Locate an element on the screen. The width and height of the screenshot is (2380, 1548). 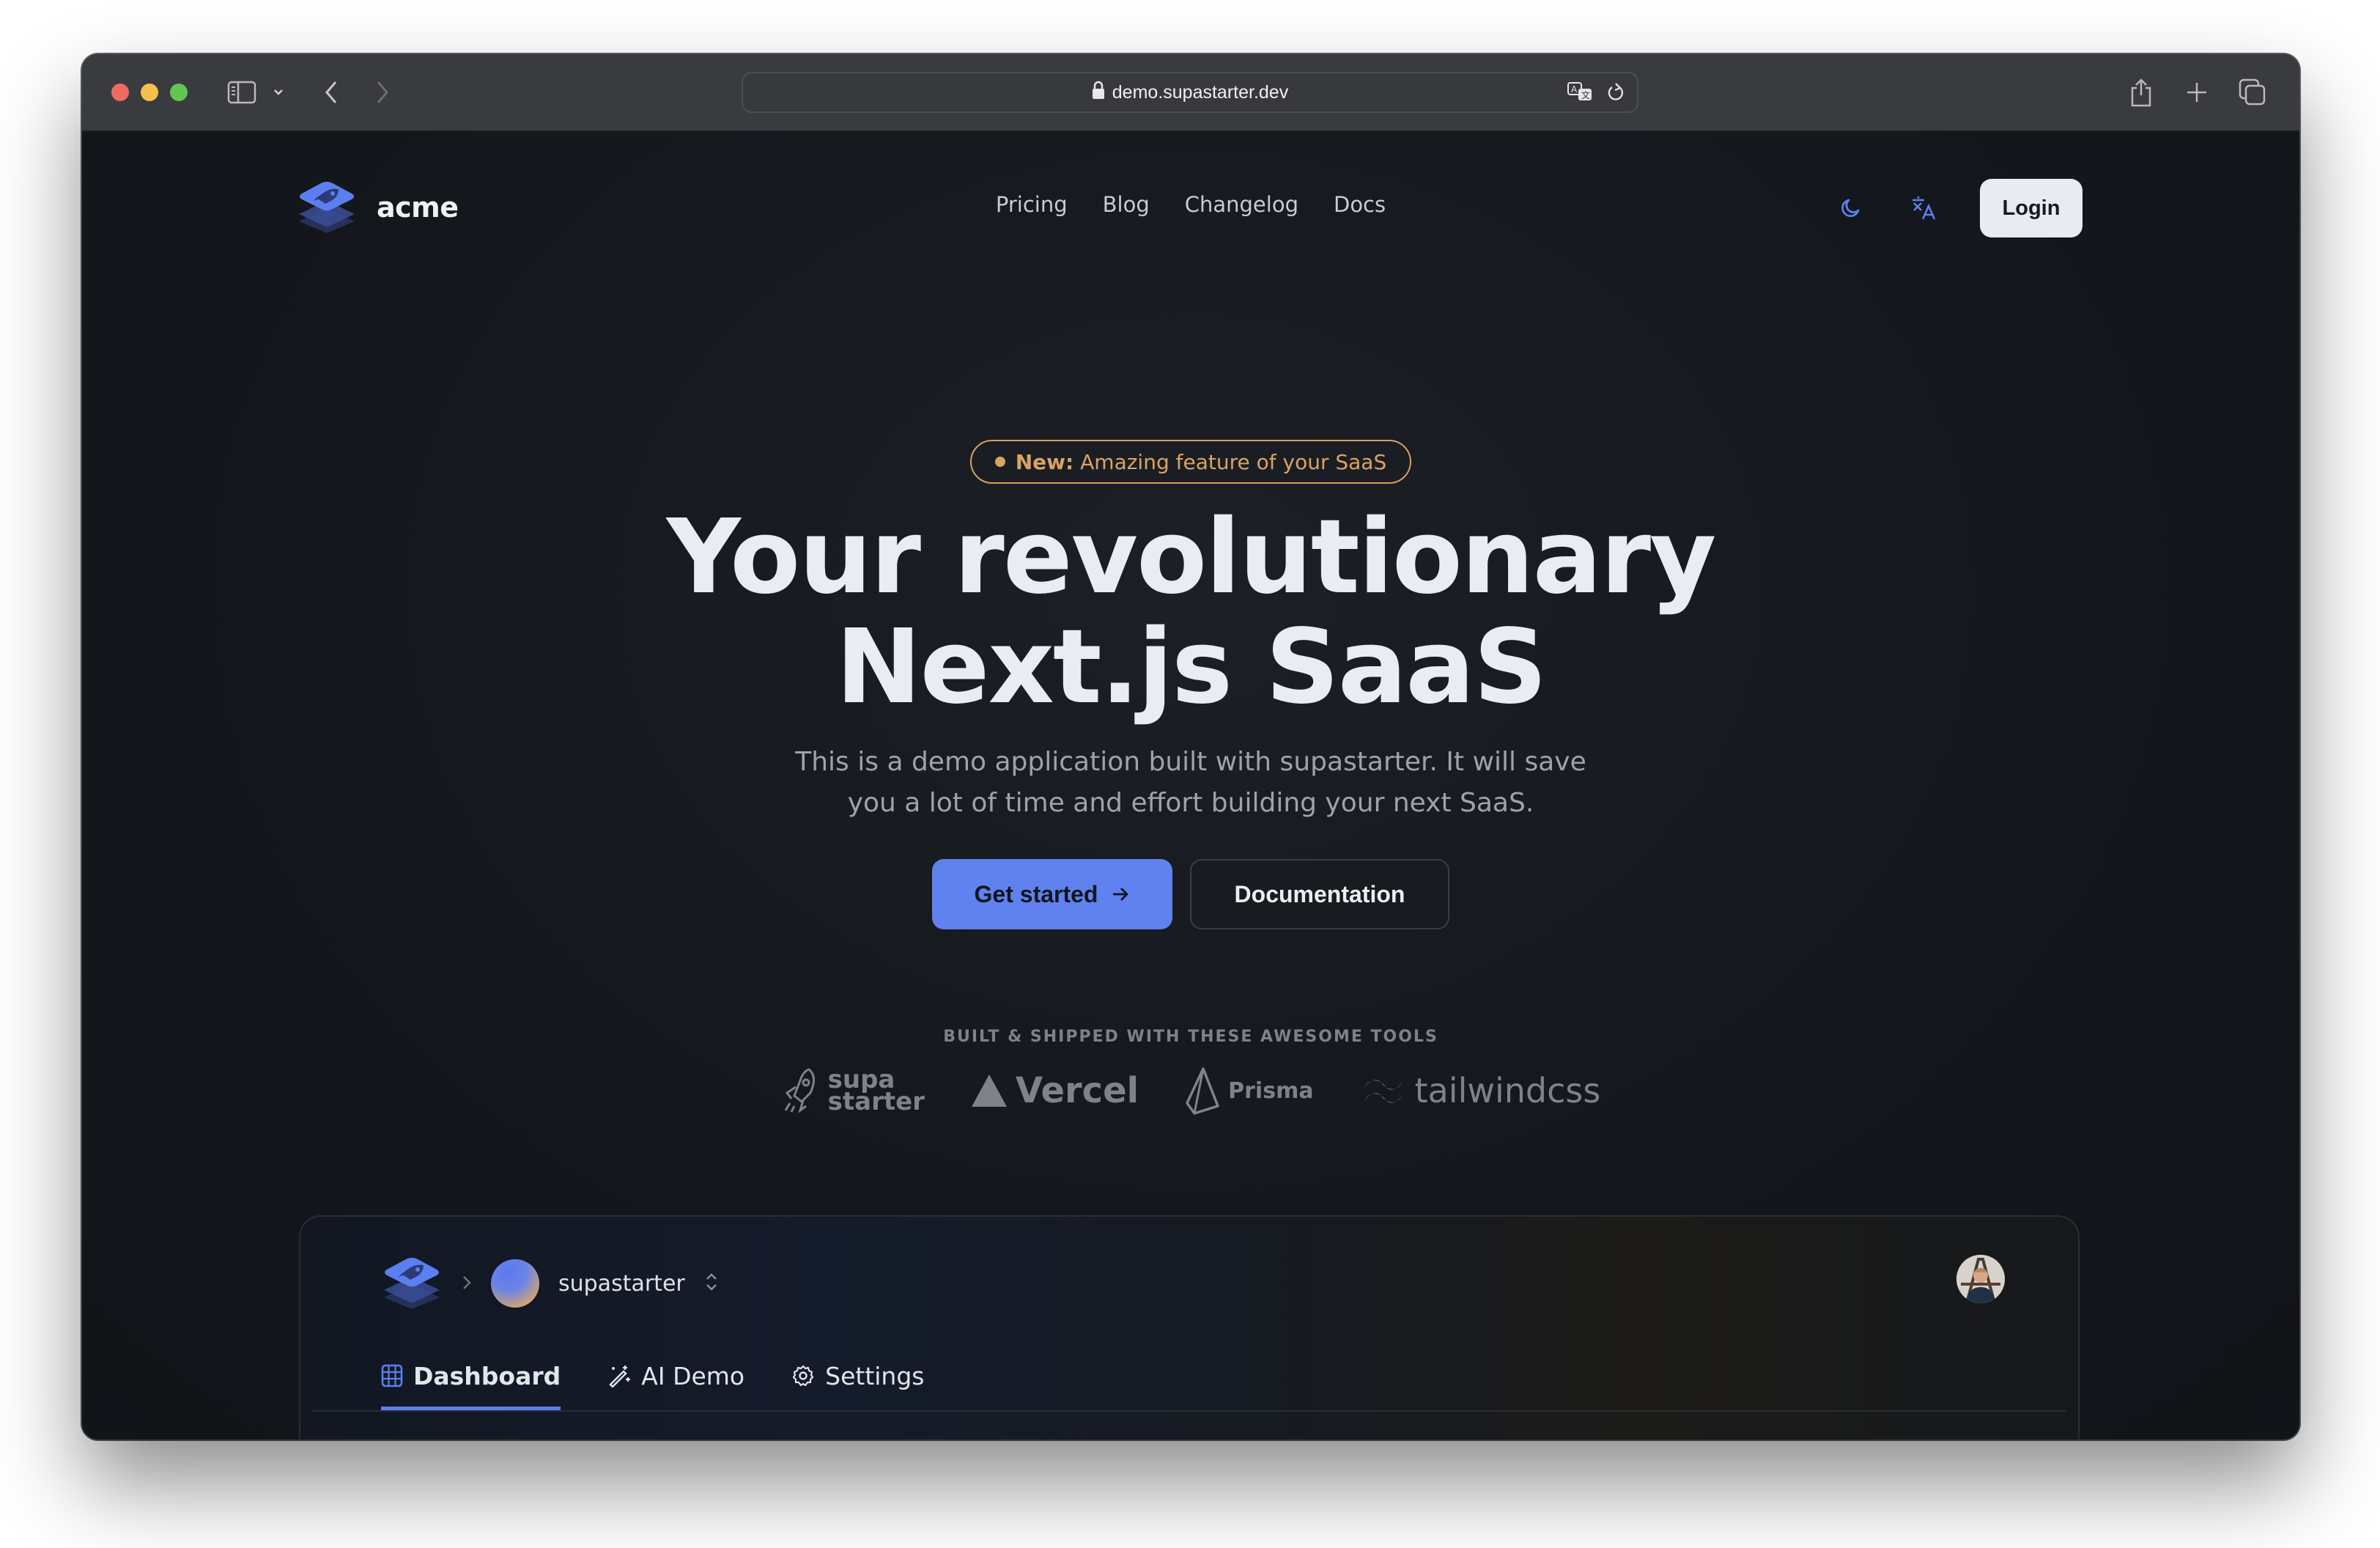
login-button: Login is located at coordinates (2031, 208).